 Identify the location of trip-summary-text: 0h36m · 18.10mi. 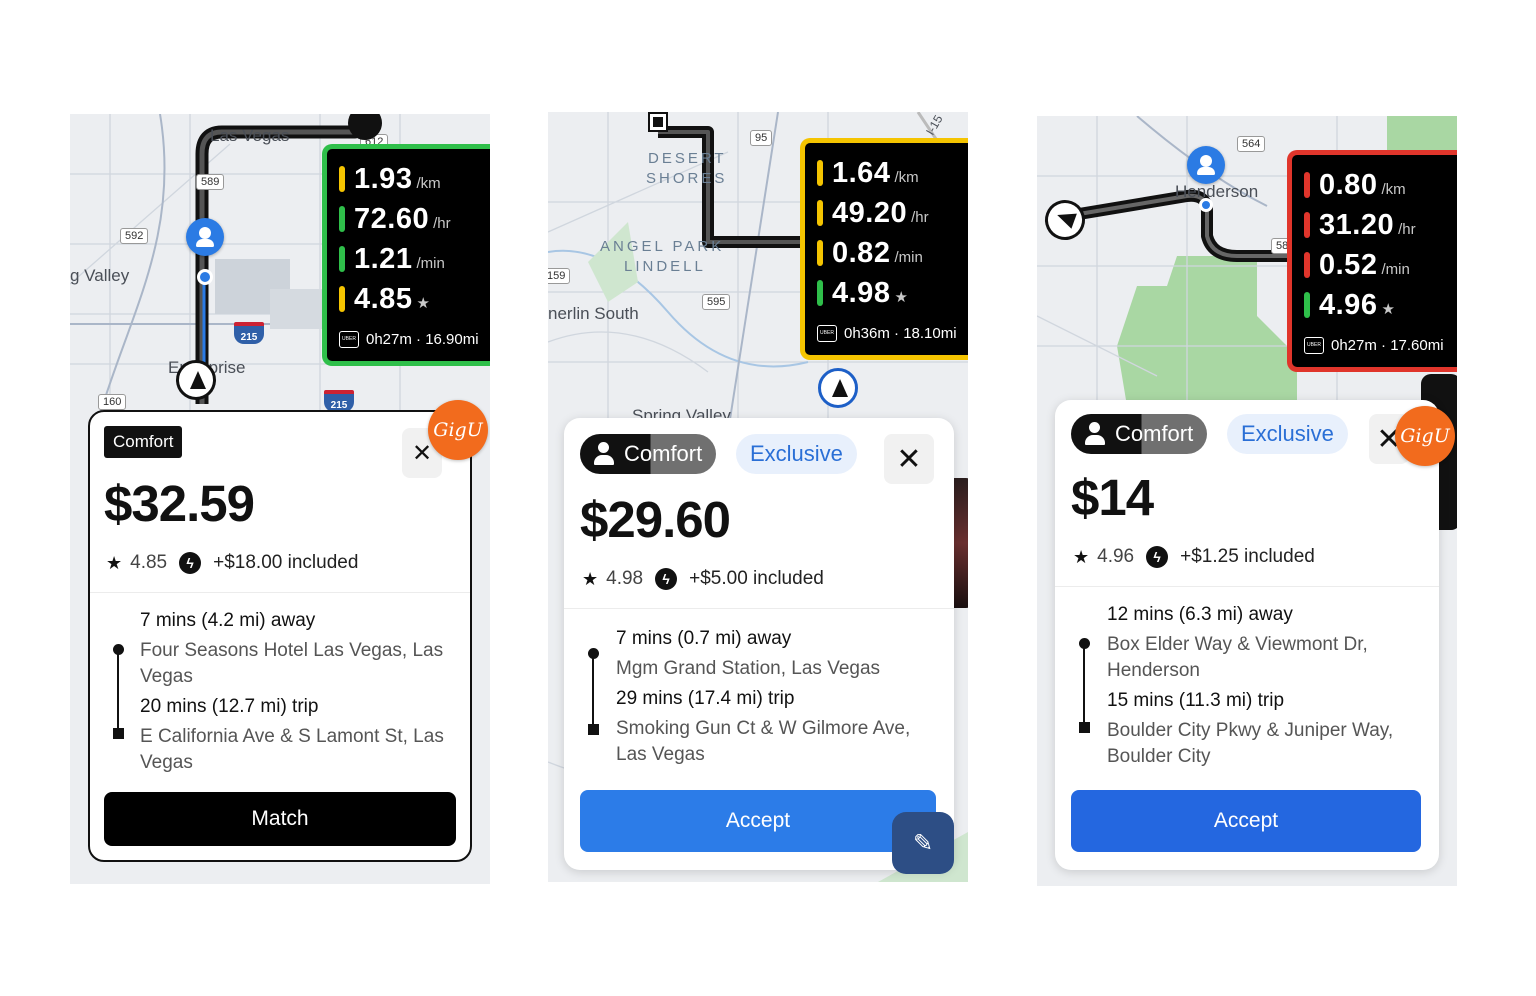
(900, 333).